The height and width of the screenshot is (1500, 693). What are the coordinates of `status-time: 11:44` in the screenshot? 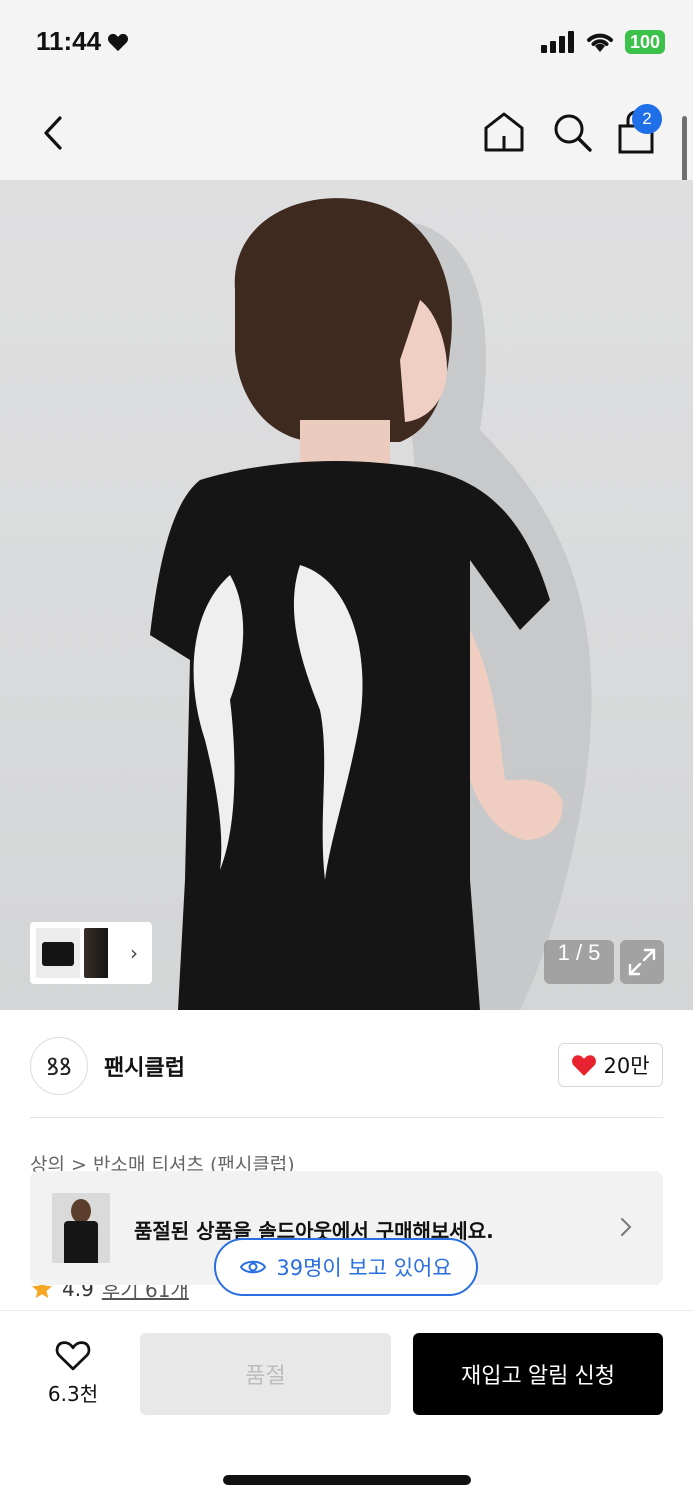 It's located at (82, 41).